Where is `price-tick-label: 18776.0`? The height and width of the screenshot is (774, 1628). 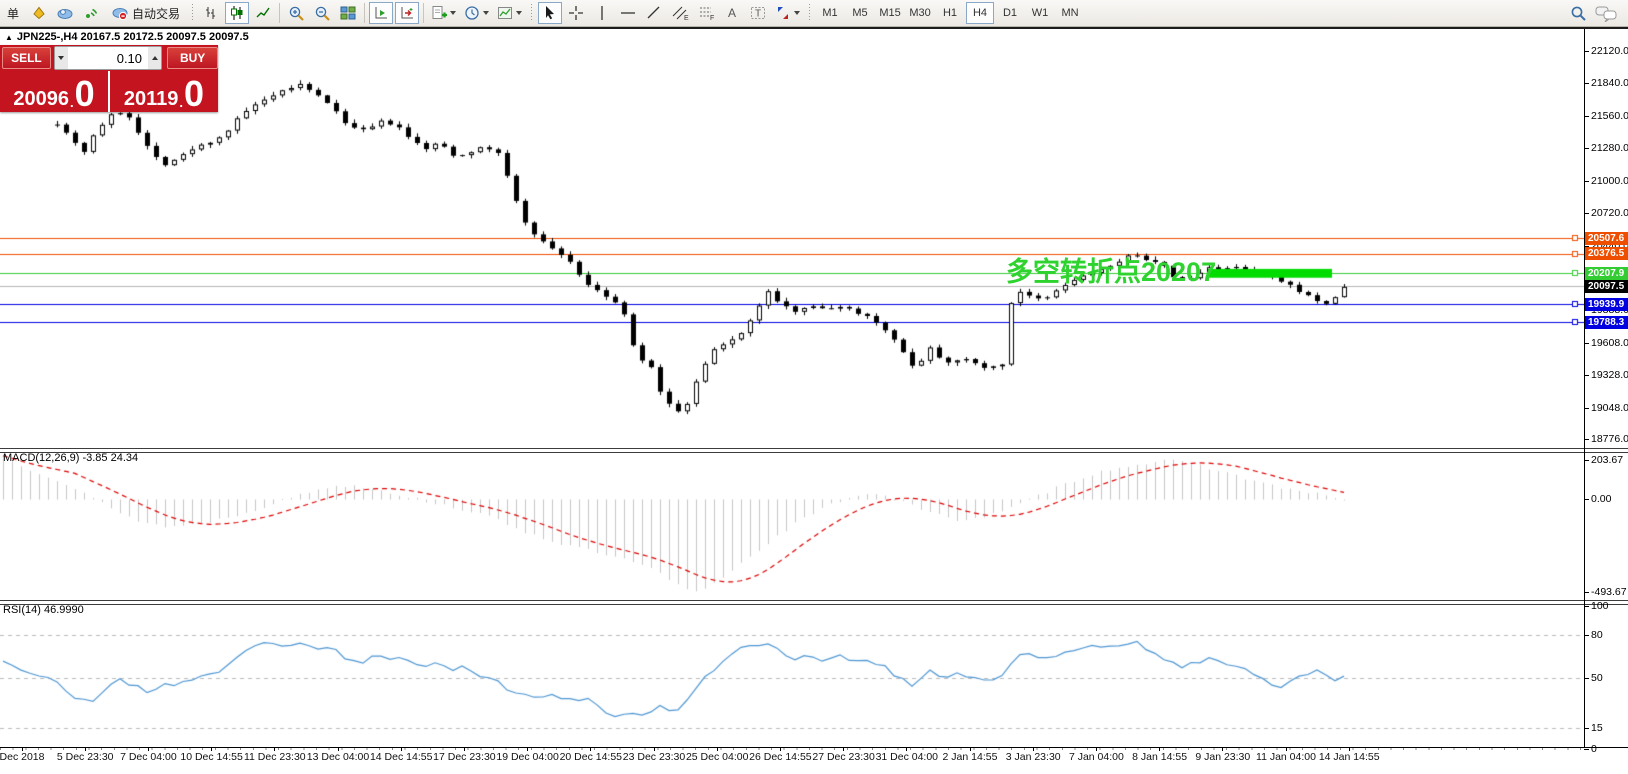 price-tick-label: 18776.0 is located at coordinates (1609, 439).